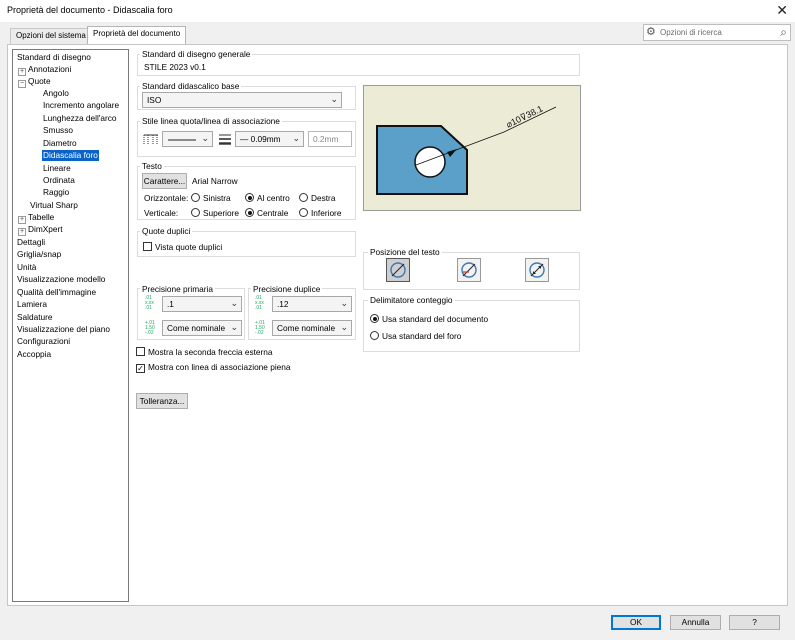 The width and height of the screenshot is (795, 640). Describe the element at coordinates (782, 10) in the screenshot. I see `close-icon: ✕` at that location.